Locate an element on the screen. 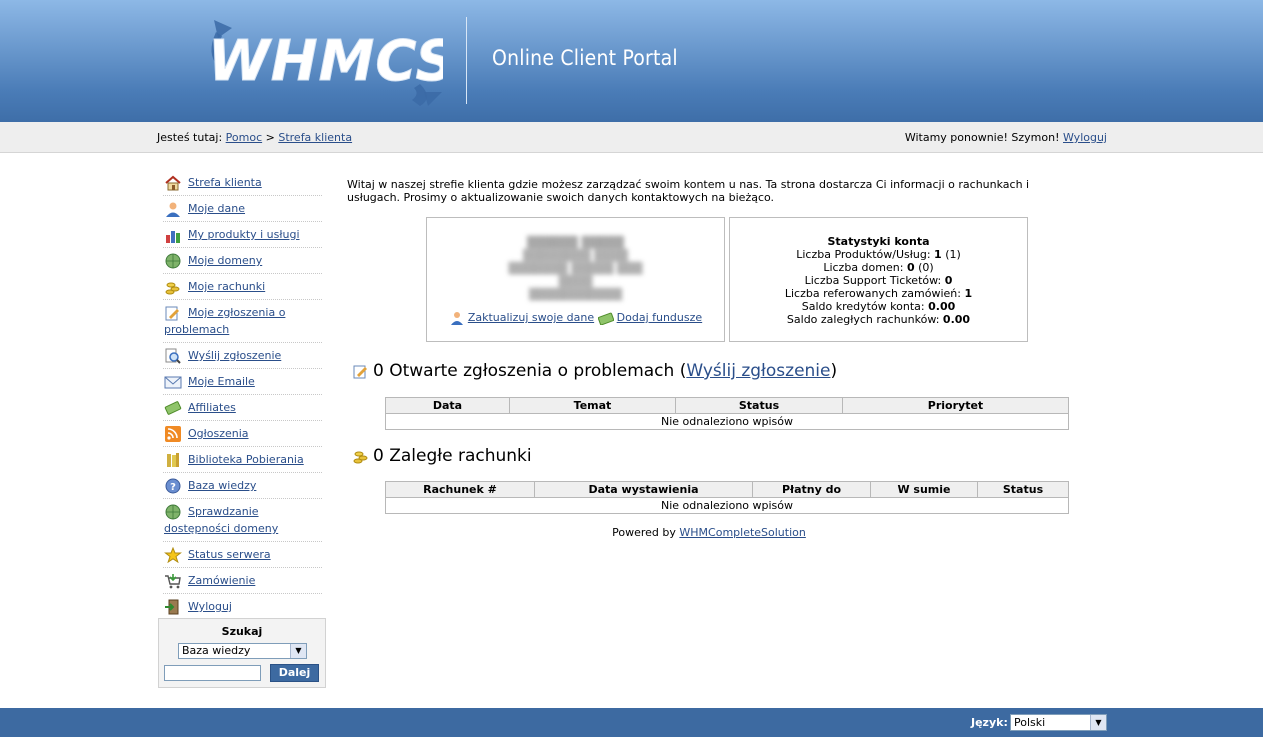 This screenshot has width=1263, height=737. sidebar-item-label: Affiliates is located at coordinates (212, 407).